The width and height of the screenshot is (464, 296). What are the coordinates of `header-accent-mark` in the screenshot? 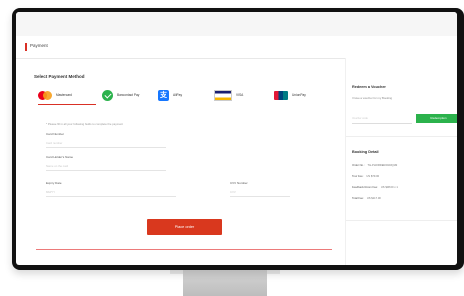 It's located at (26, 47).